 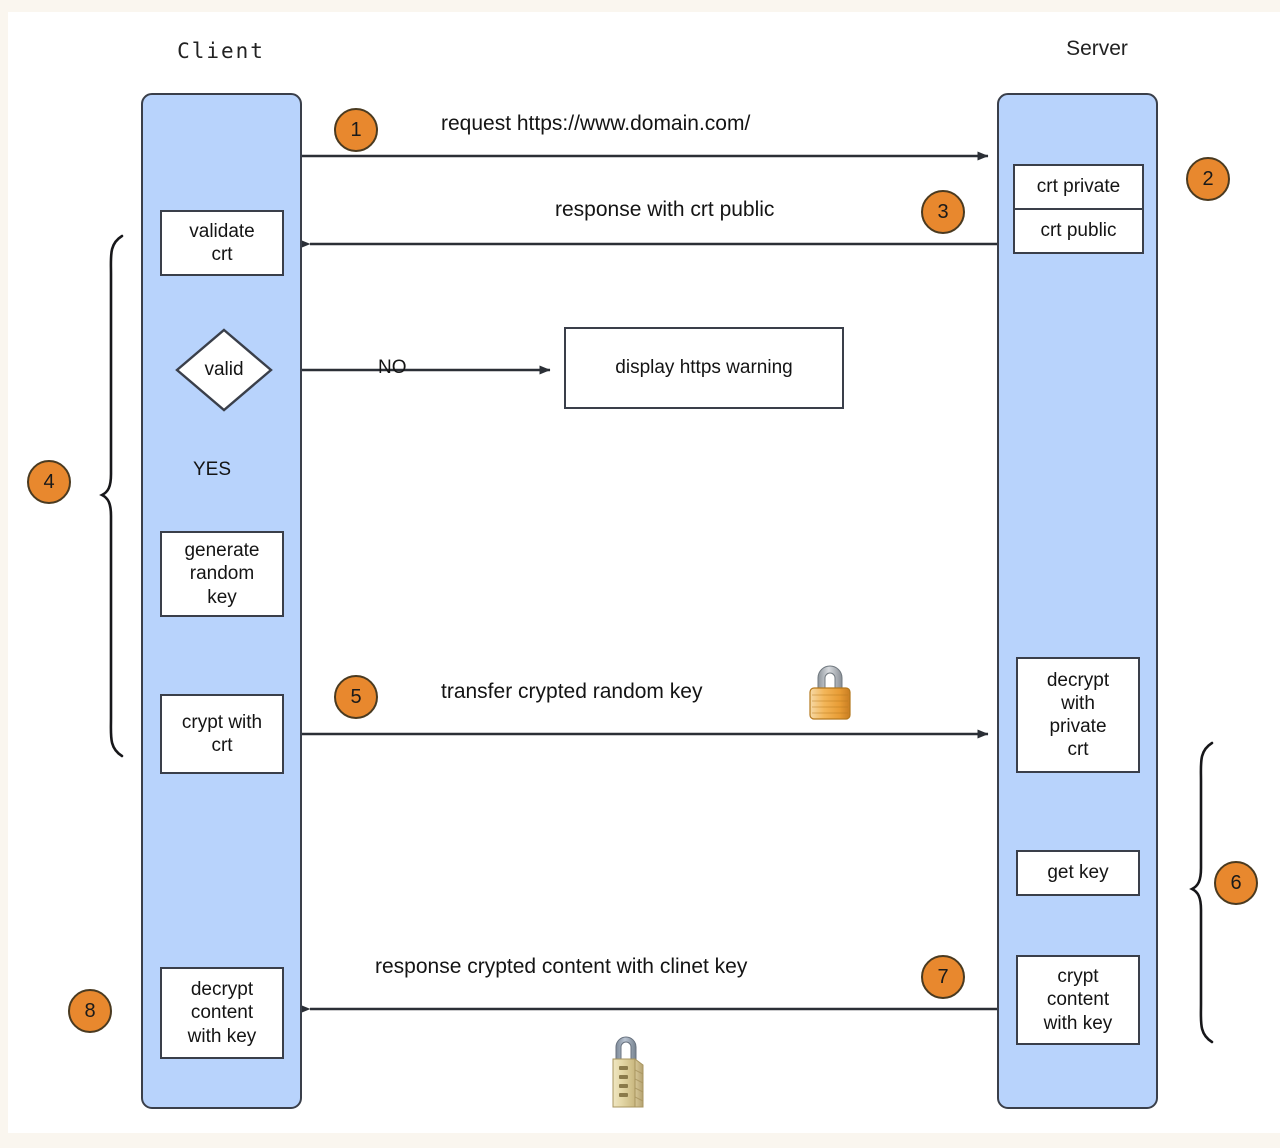 I want to click on brace-server-group, so click(x=1201, y=892).